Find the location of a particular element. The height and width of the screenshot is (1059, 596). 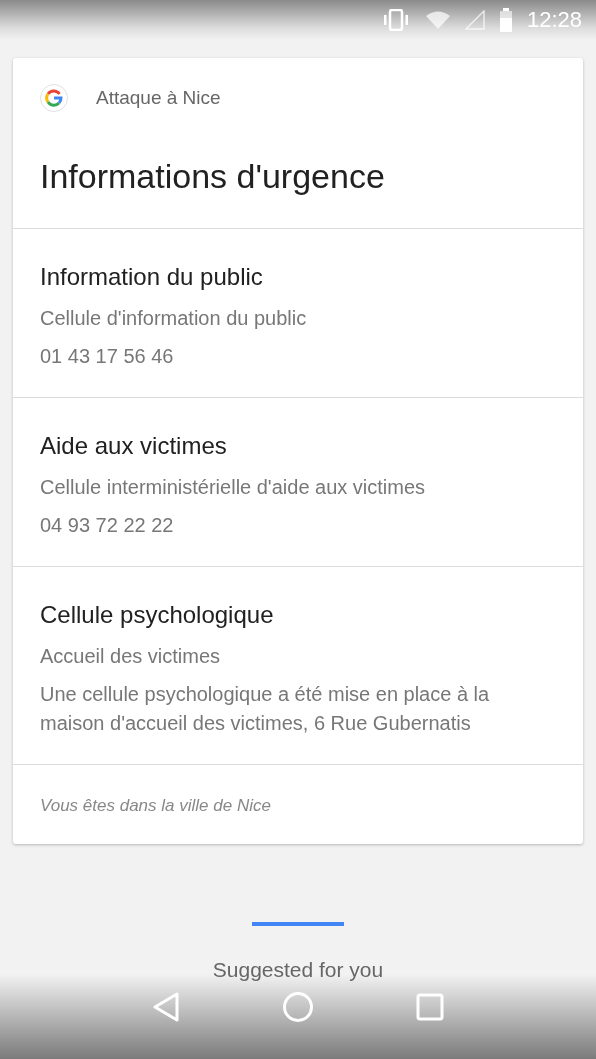

section-title: Cellule psychologique is located at coordinates (157, 615).